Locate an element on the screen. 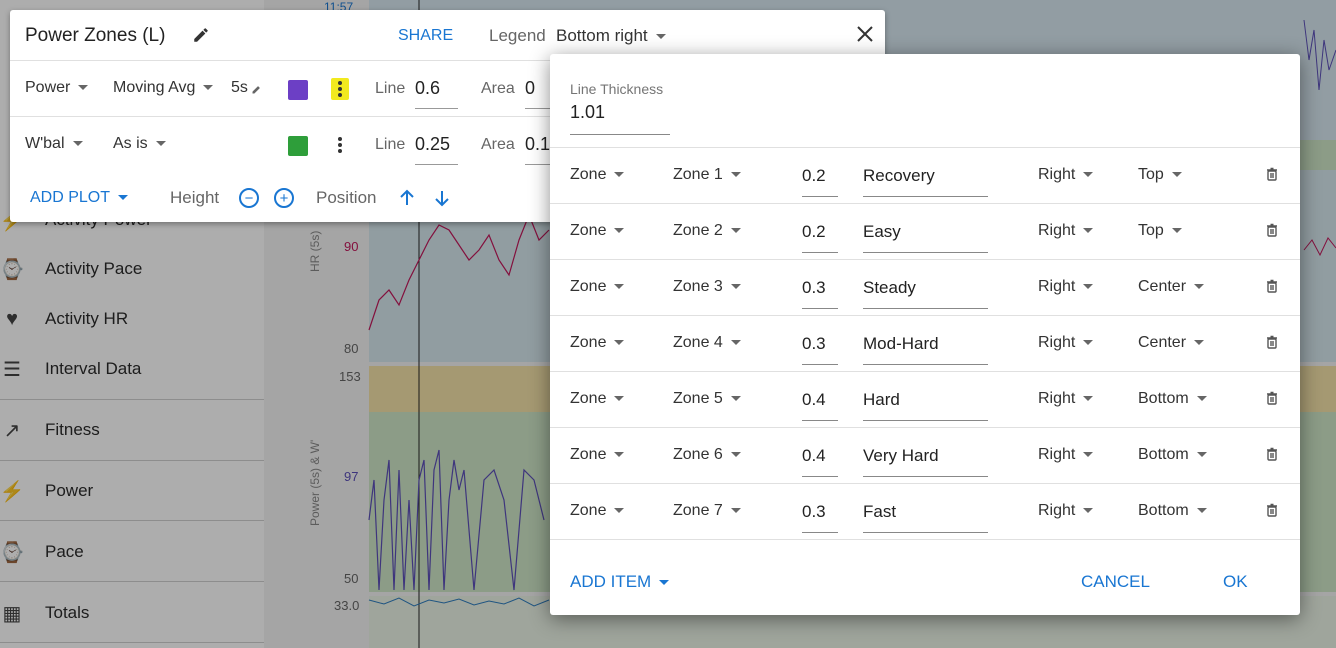  dialog-divider is located at coordinates (925, 539).